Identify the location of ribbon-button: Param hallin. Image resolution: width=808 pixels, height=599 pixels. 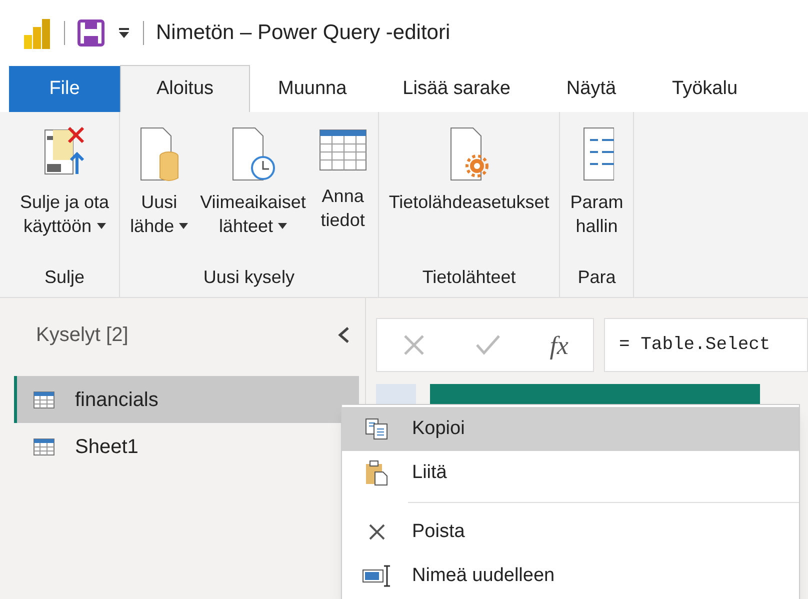
(597, 195).